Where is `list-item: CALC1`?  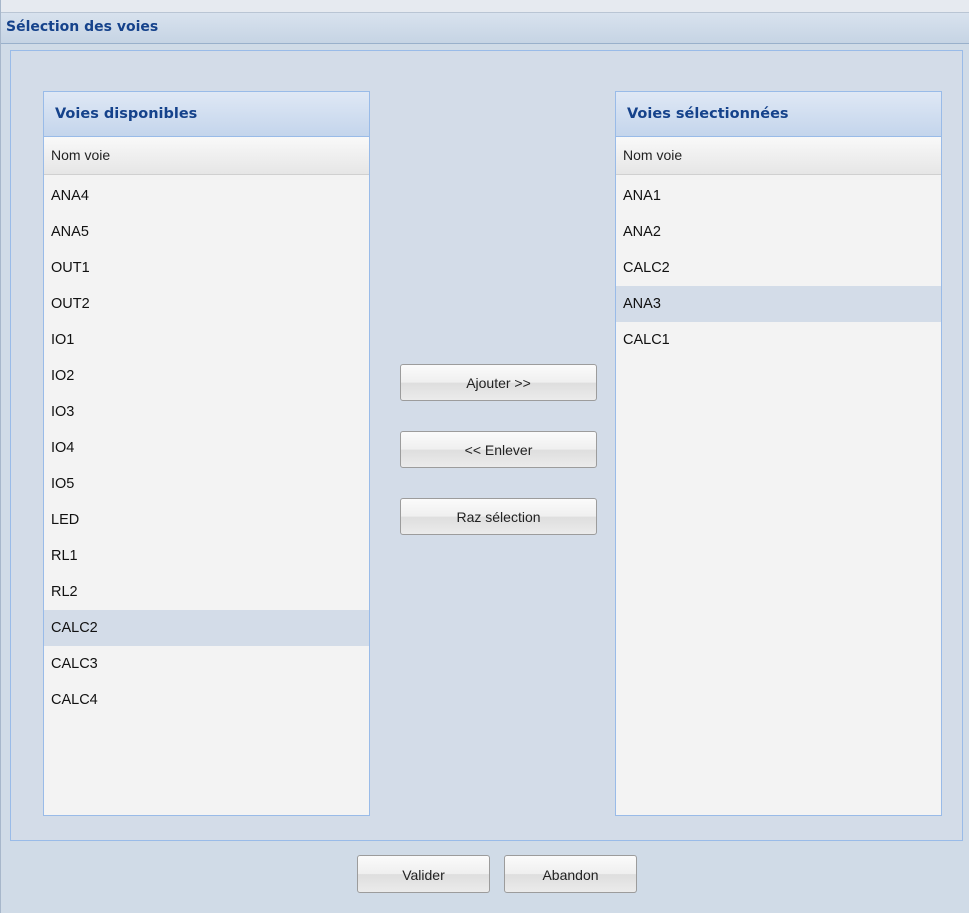
list-item: CALC1 is located at coordinates (778, 340).